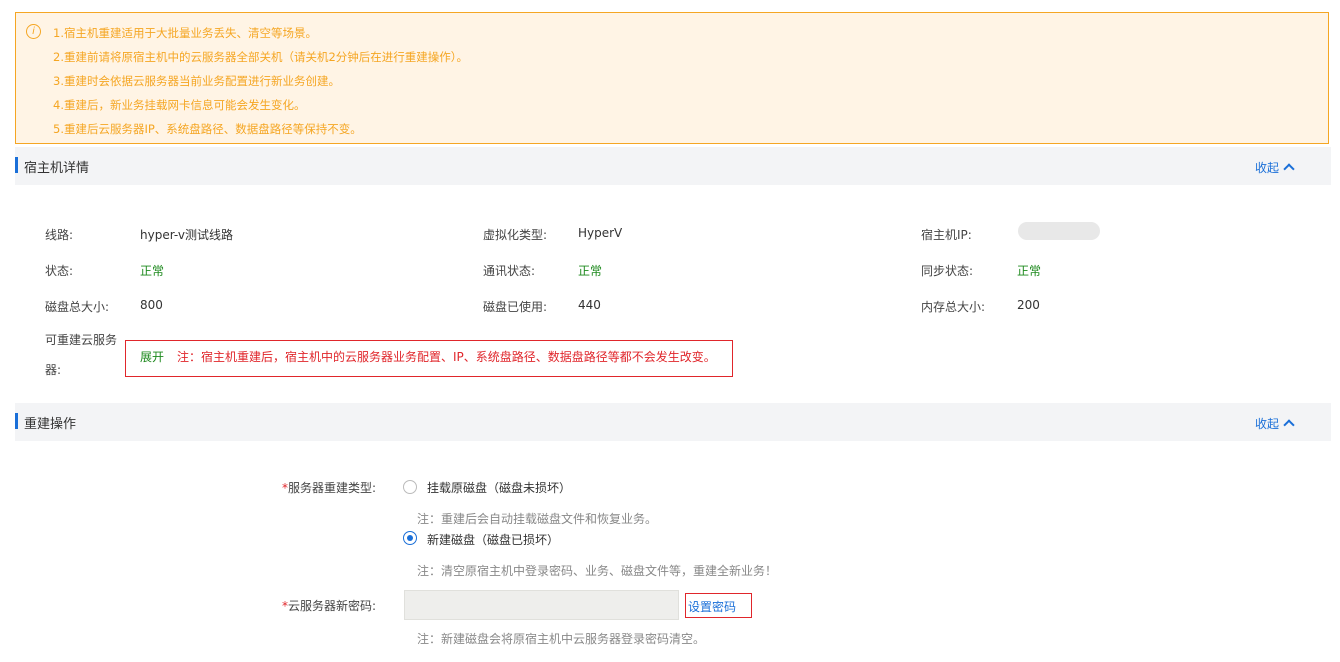  What do you see at coordinates (712, 606) in the screenshot?
I see `set-password-link: 设置密码` at bounding box center [712, 606].